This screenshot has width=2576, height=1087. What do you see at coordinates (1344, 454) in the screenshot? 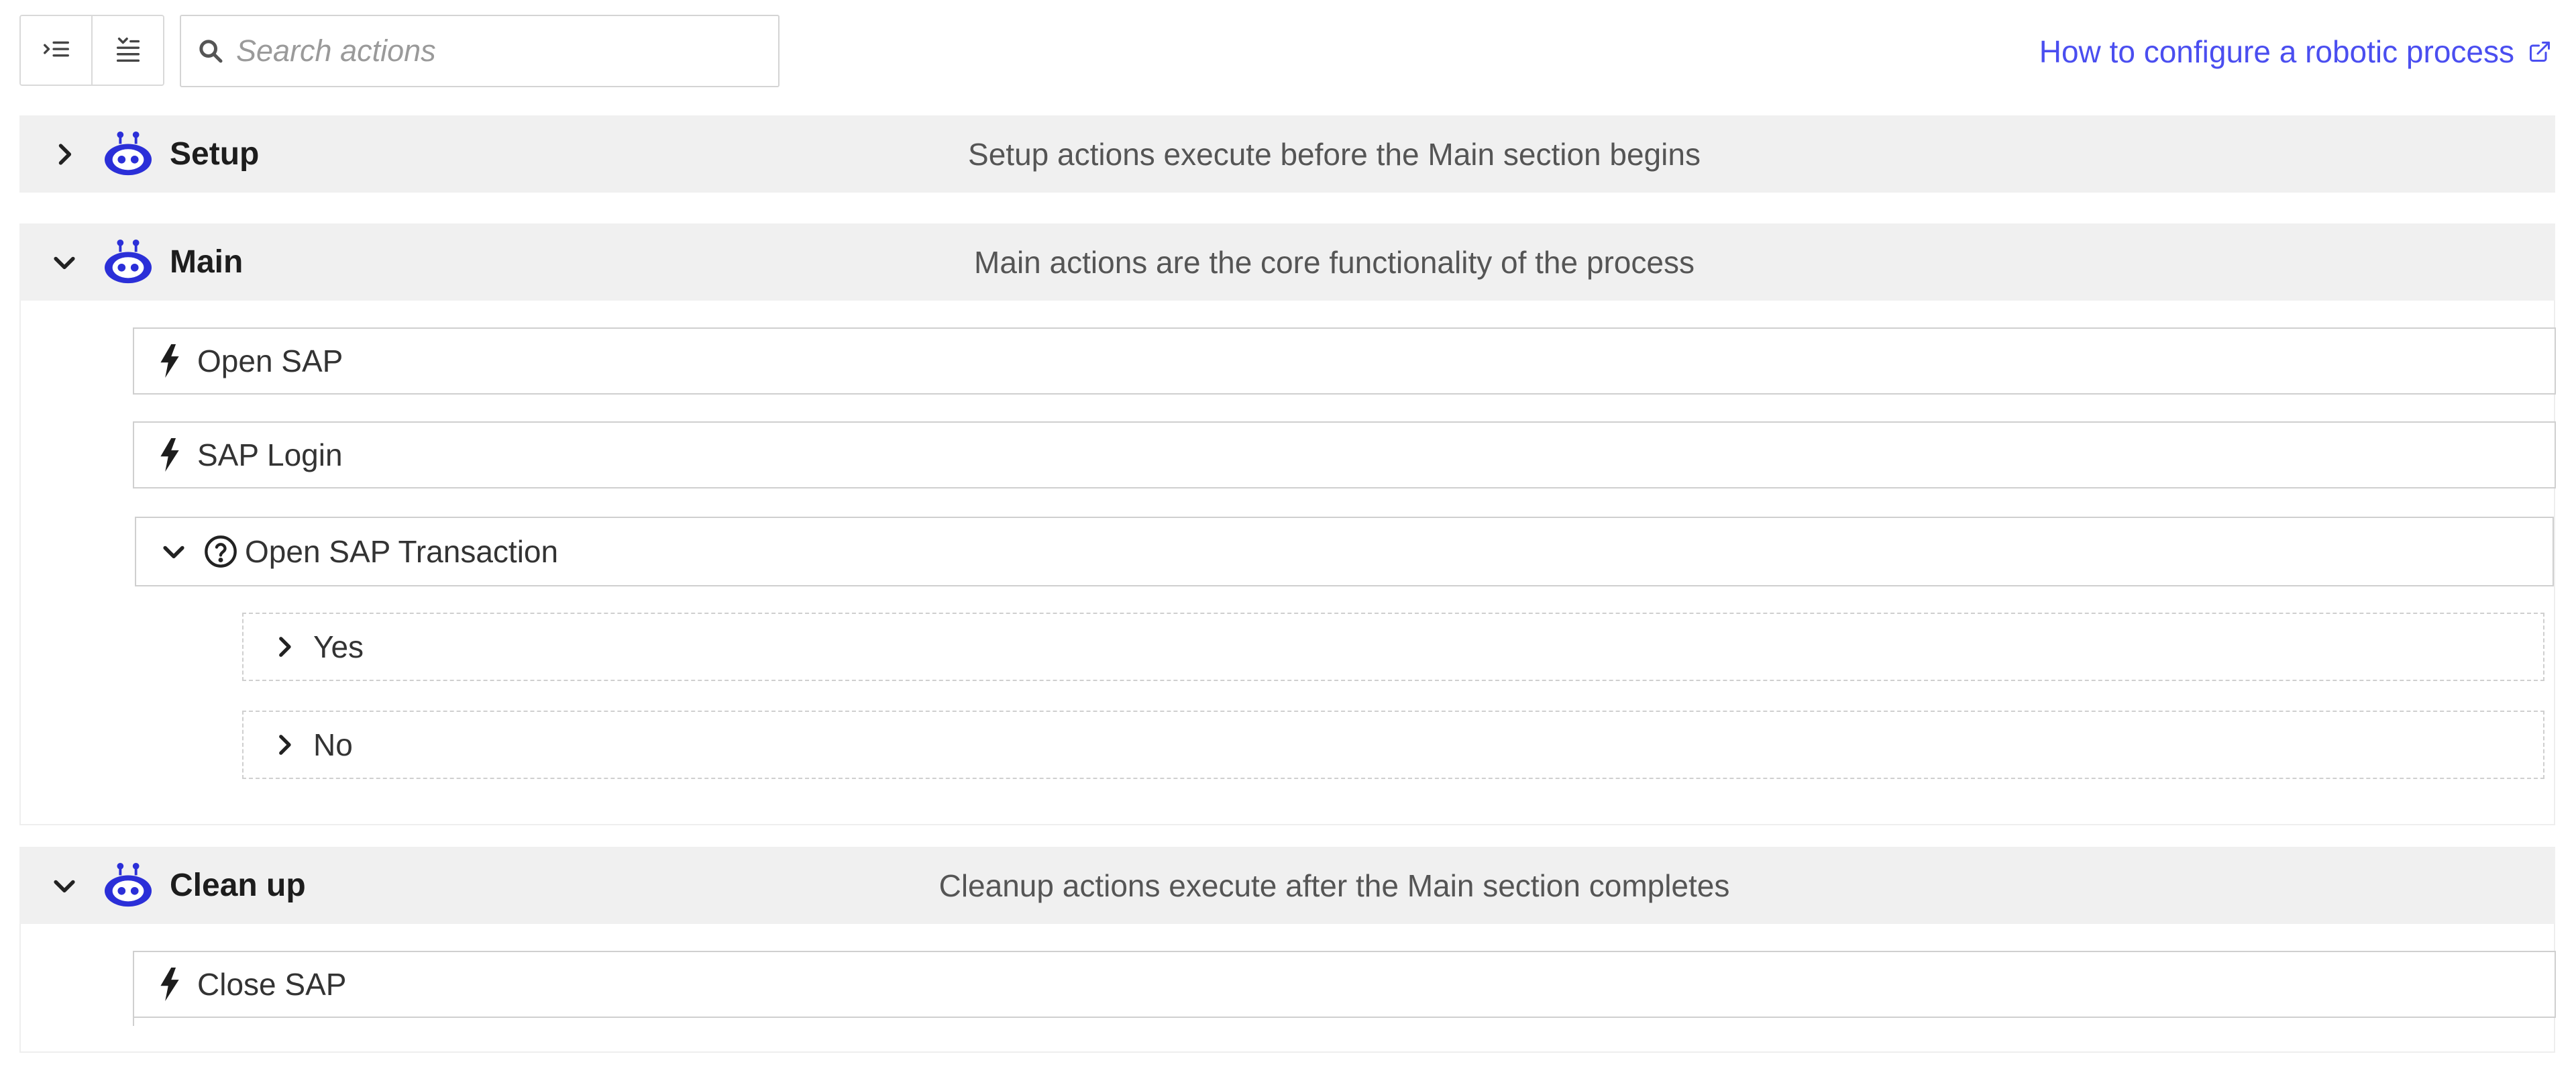
I see `action-sap-login: SAP Login` at bounding box center [1344, 454].